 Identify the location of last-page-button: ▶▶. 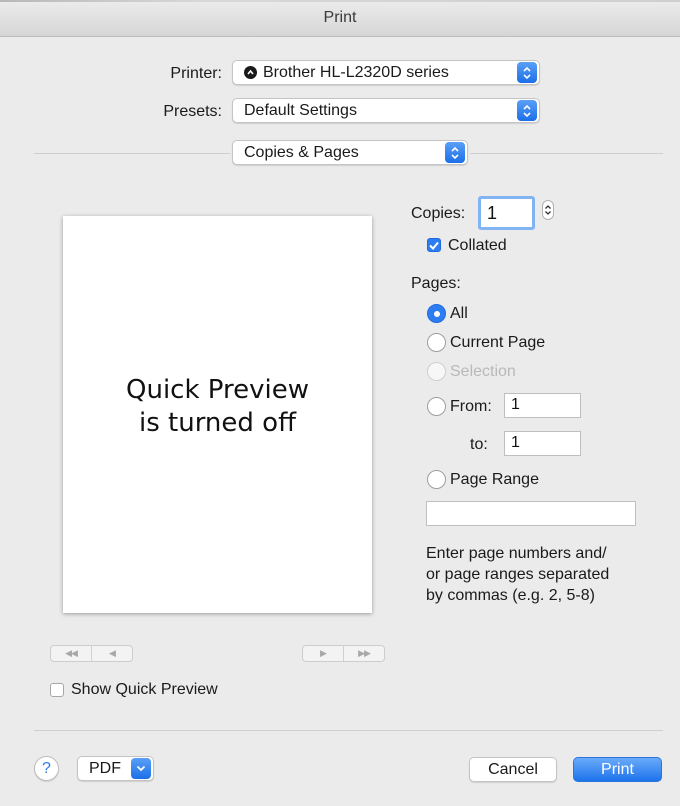
(363, 653).